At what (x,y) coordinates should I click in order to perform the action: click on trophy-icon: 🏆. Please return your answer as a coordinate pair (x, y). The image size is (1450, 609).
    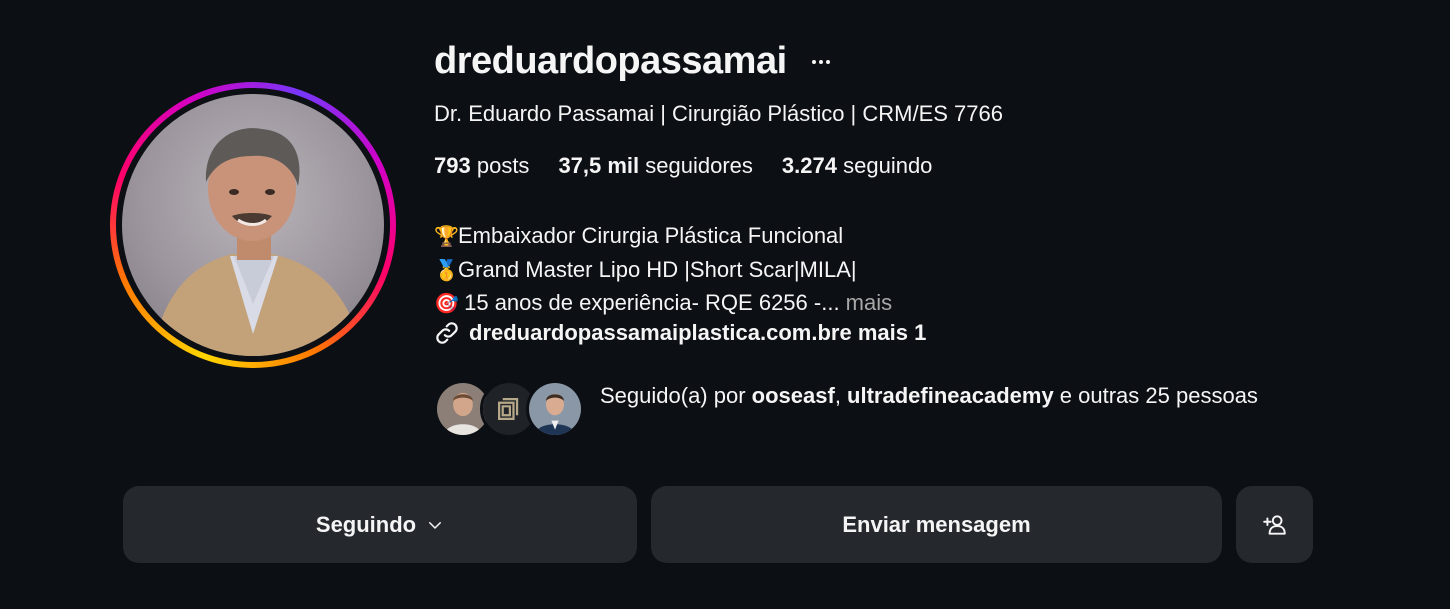
    Looking at the image, I should click on (446, 237).